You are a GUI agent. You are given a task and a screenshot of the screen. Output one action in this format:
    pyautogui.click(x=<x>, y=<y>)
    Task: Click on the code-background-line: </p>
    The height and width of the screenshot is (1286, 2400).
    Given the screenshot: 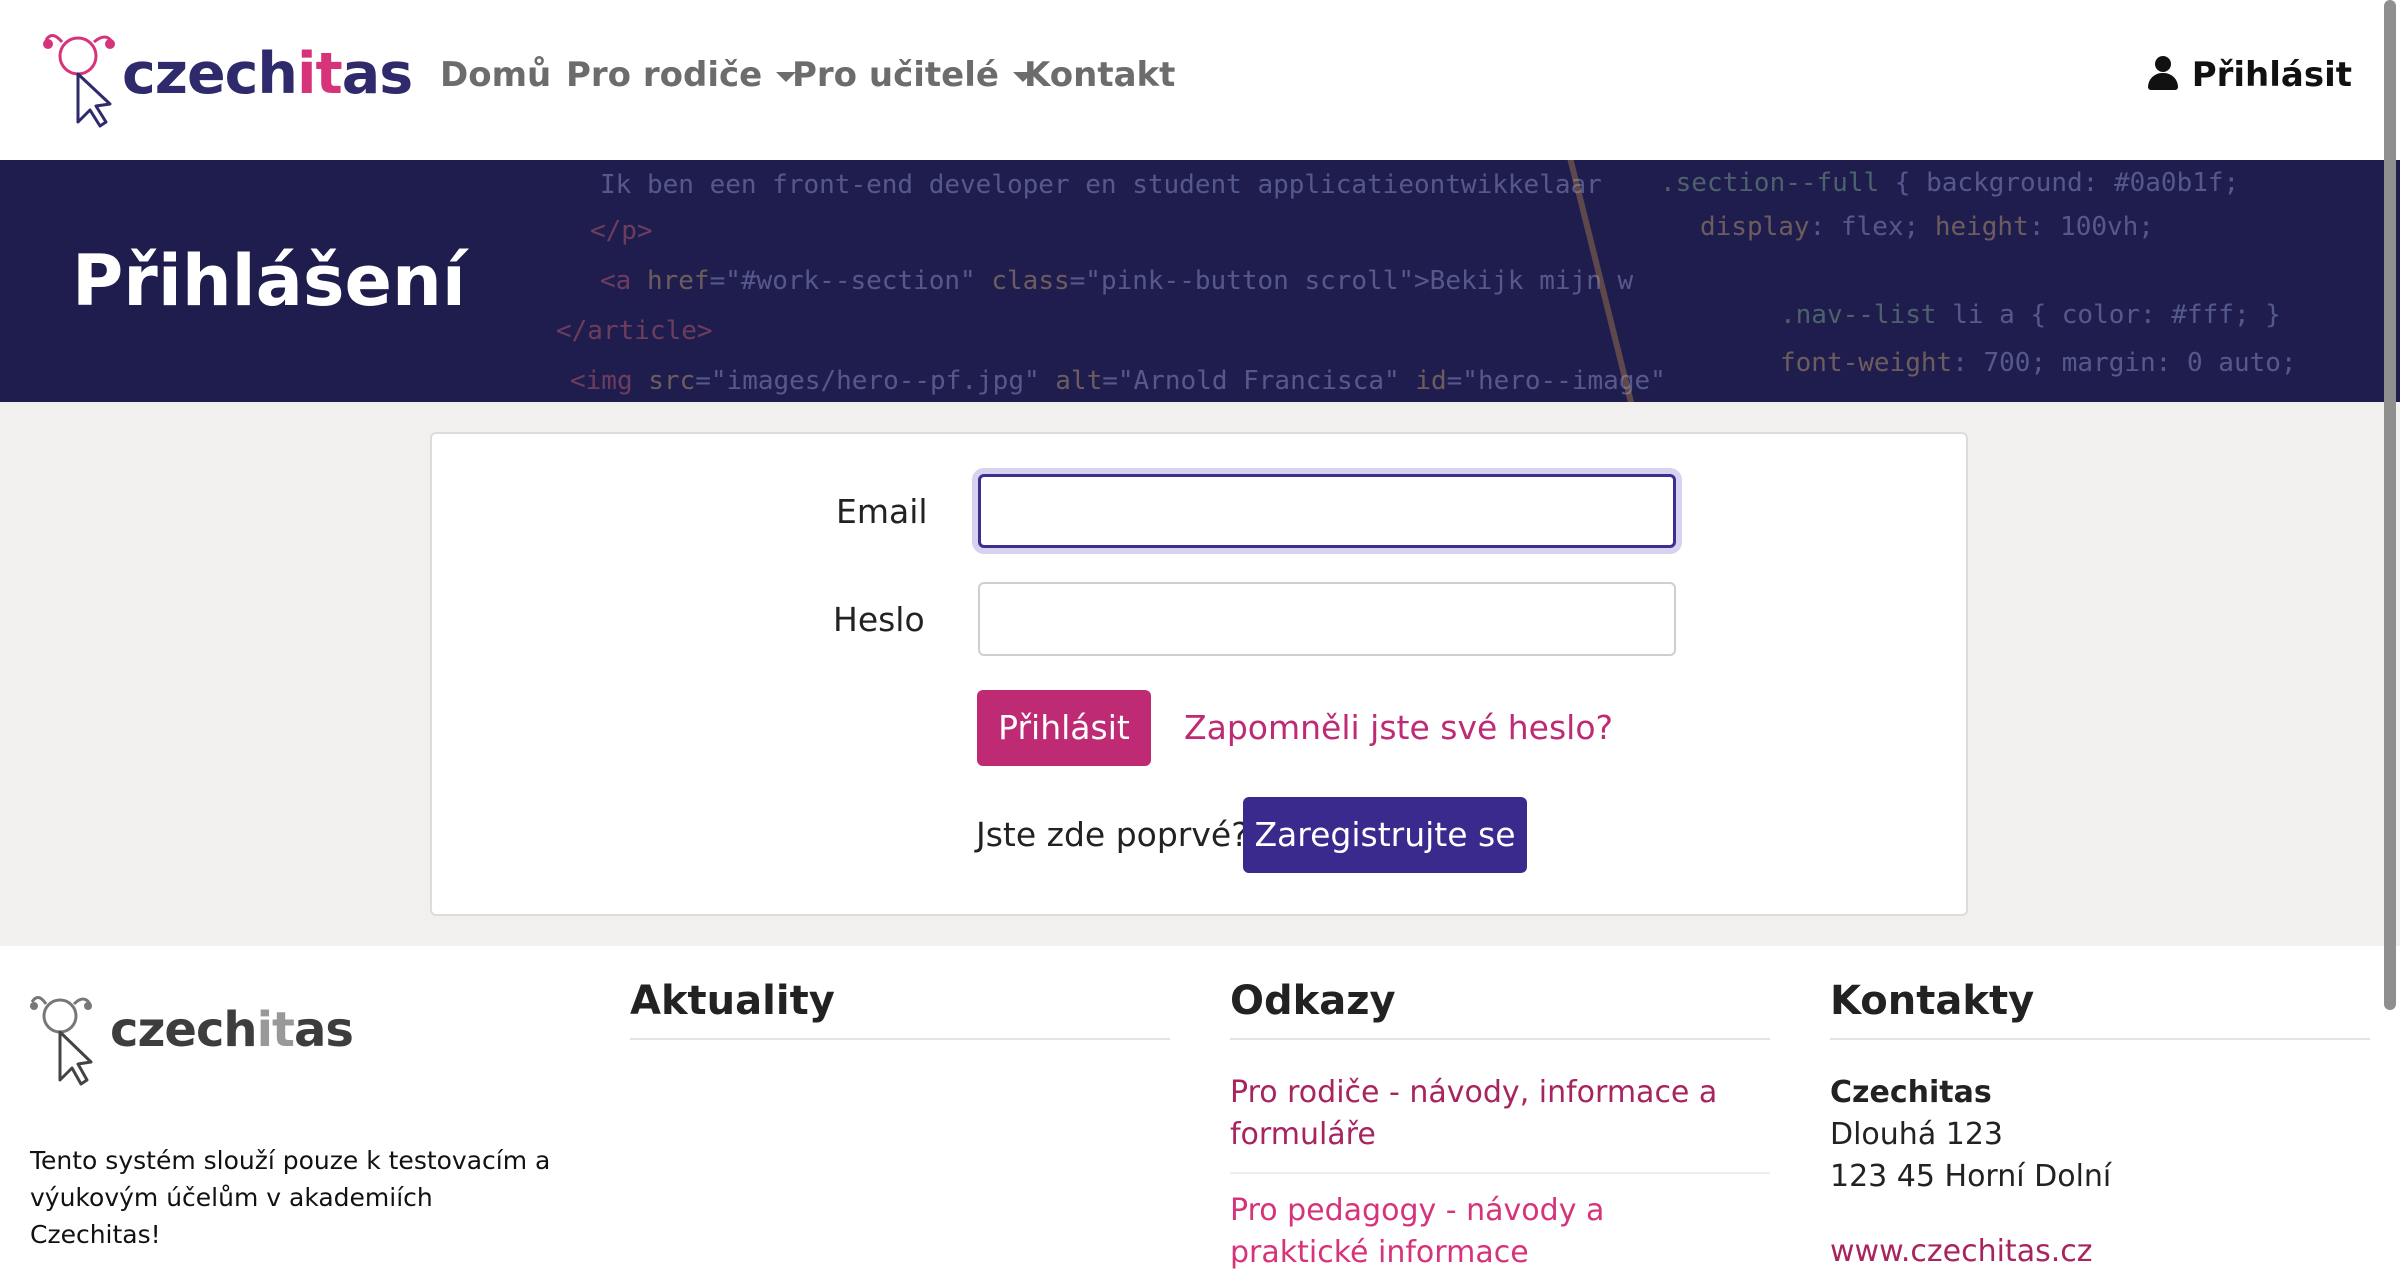 What is the action you would take?
    pyautogui.click(x=621, y=231)
    